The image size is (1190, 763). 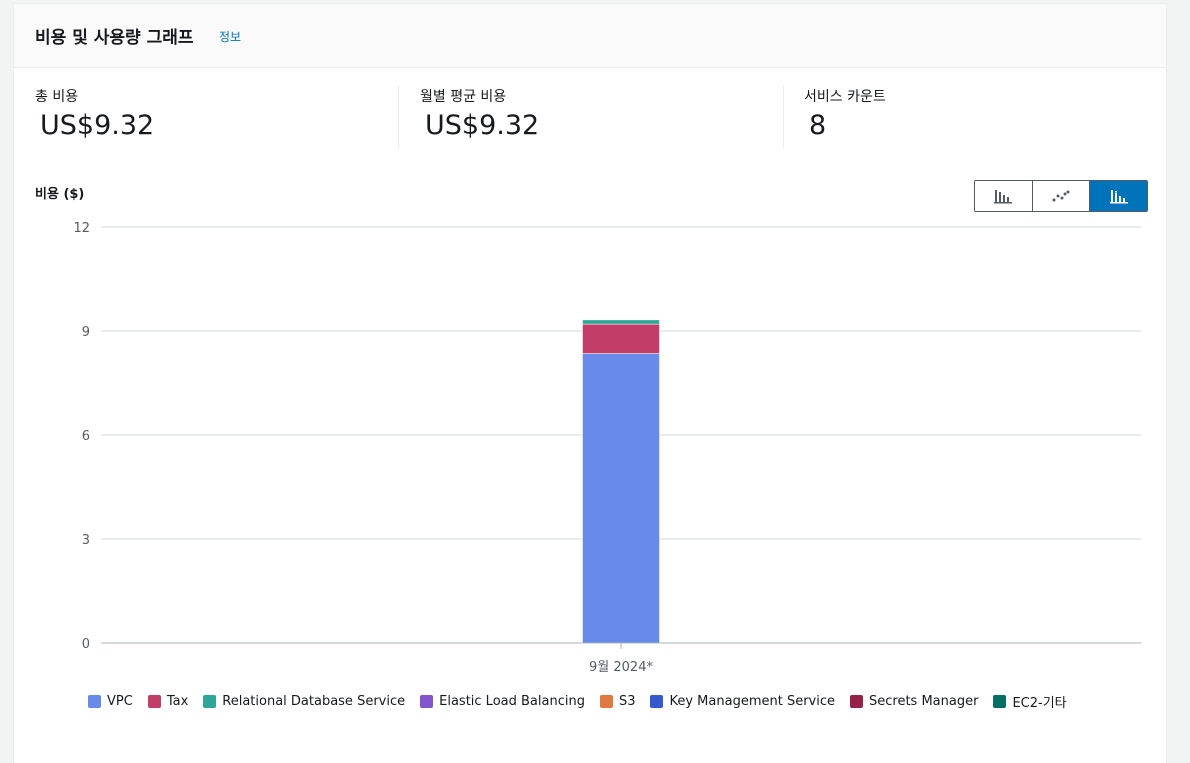 I want to click on legend-label: EC2-기타, so click(x=1039, y=703).